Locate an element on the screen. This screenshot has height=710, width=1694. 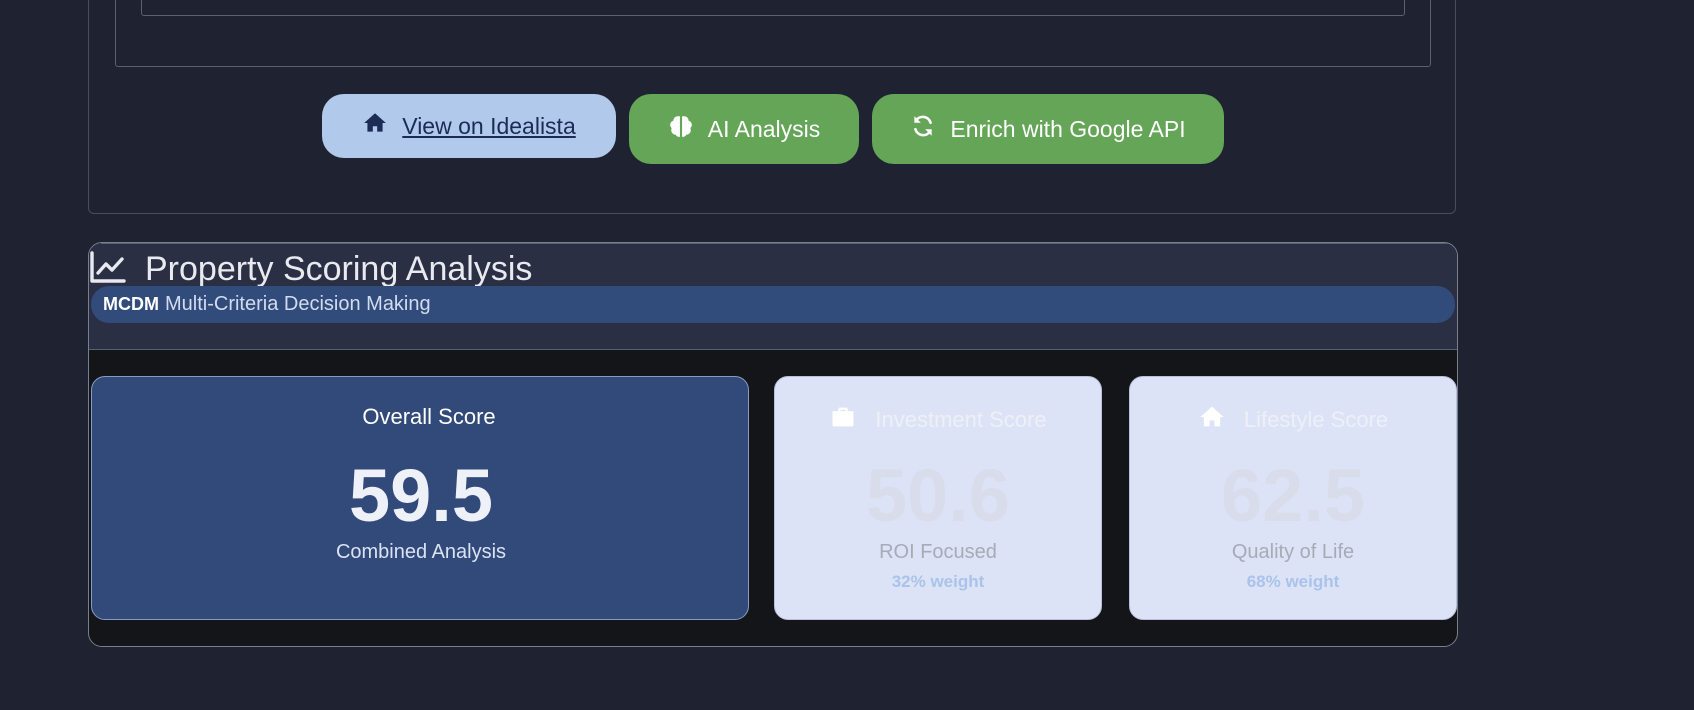
overall-score-value: 59.5 is located at coordinates (421, 495).